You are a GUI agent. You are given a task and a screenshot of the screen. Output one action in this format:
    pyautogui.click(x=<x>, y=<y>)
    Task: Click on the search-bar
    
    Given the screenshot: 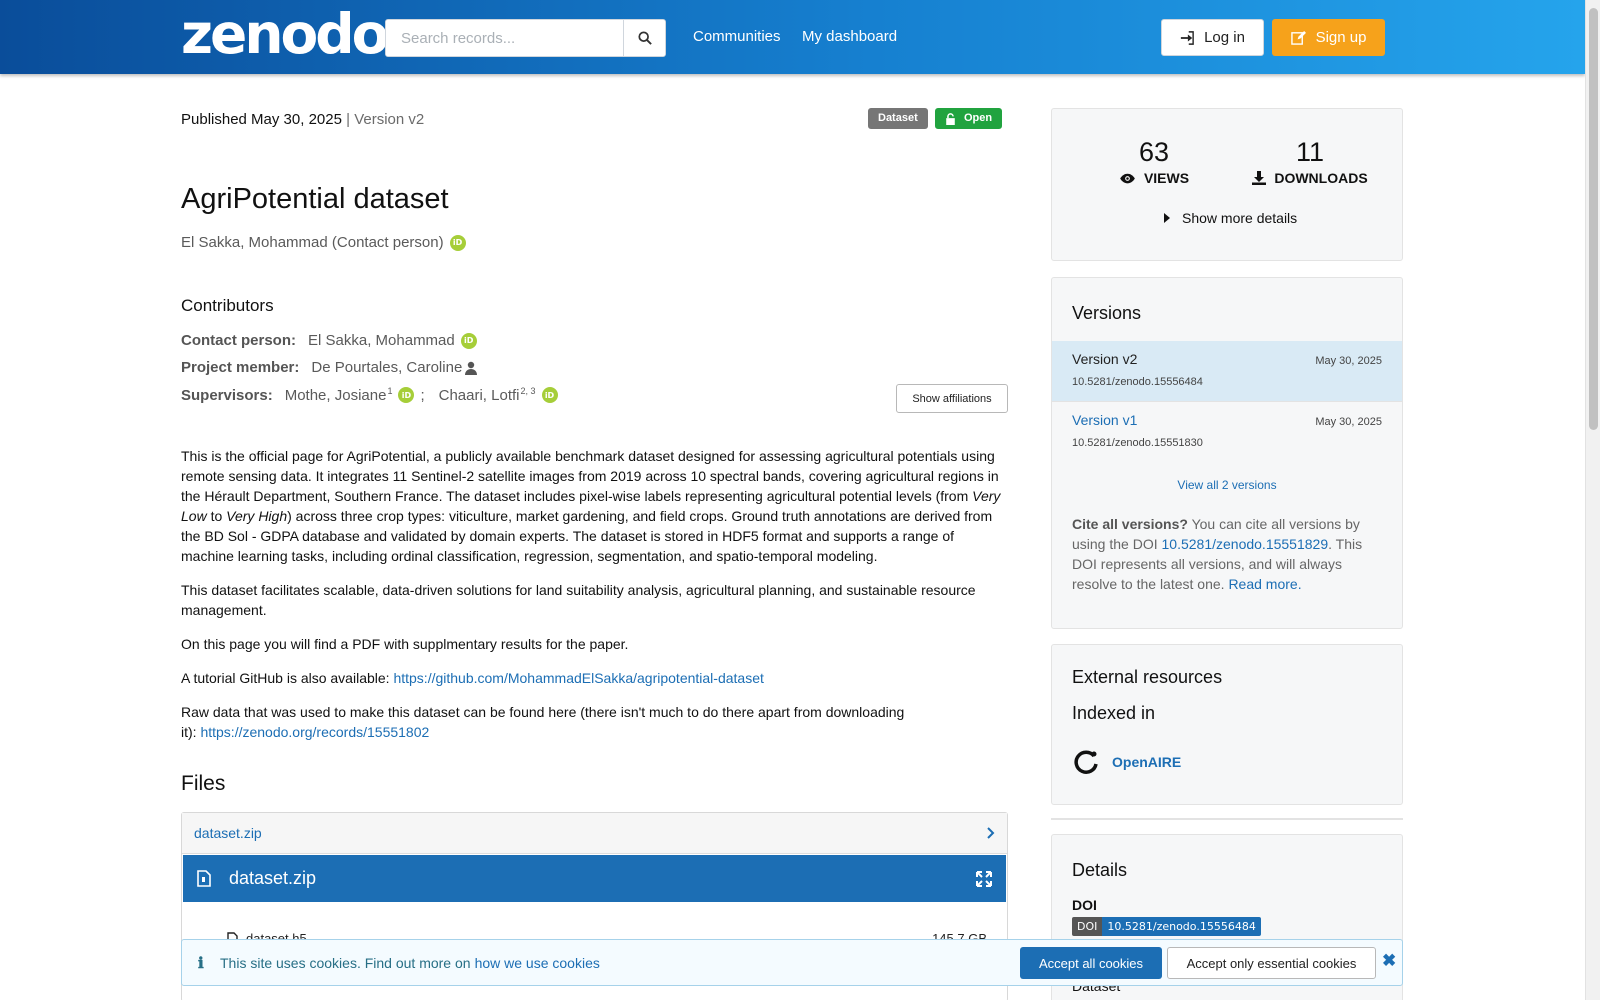 What is the action you would take?
    pyautogui.click(x=525, y=38)
    